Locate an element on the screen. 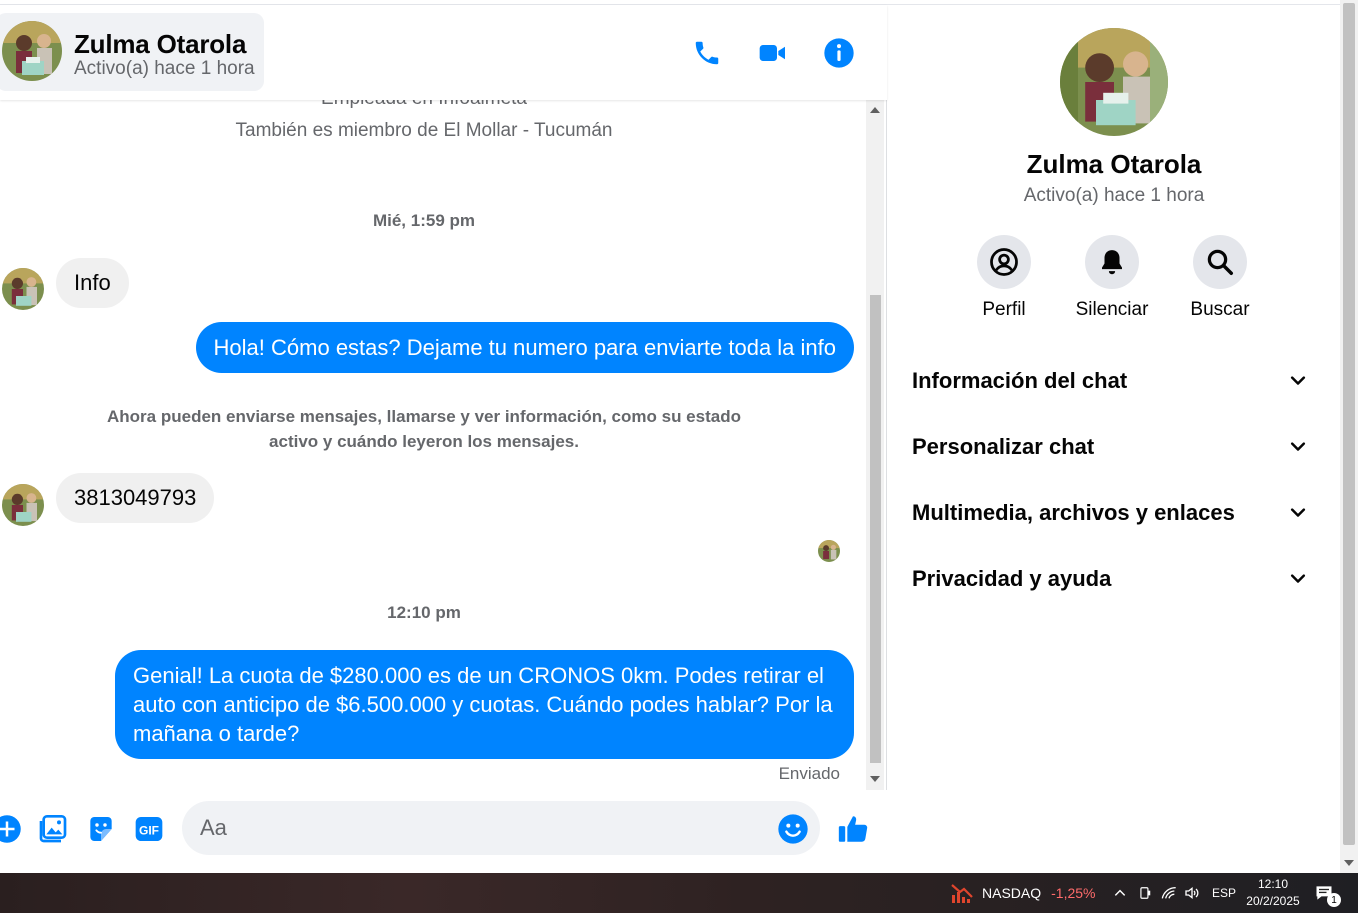 This screenshot has height=913, width=1358. bell-icon is located at coordinates (1112, 262).